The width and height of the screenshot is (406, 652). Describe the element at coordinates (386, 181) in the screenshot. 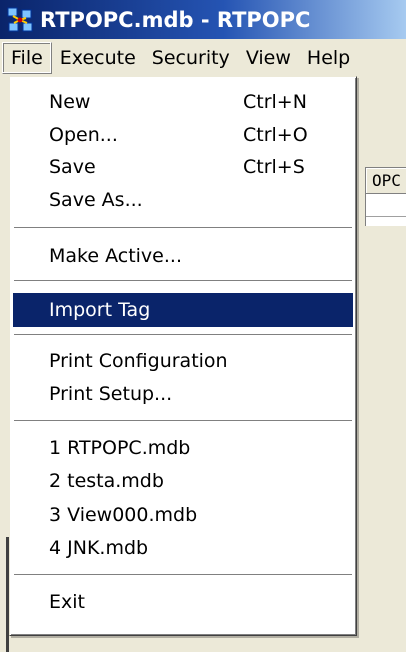

I see `table-column-header-opc: OPC` at that location.